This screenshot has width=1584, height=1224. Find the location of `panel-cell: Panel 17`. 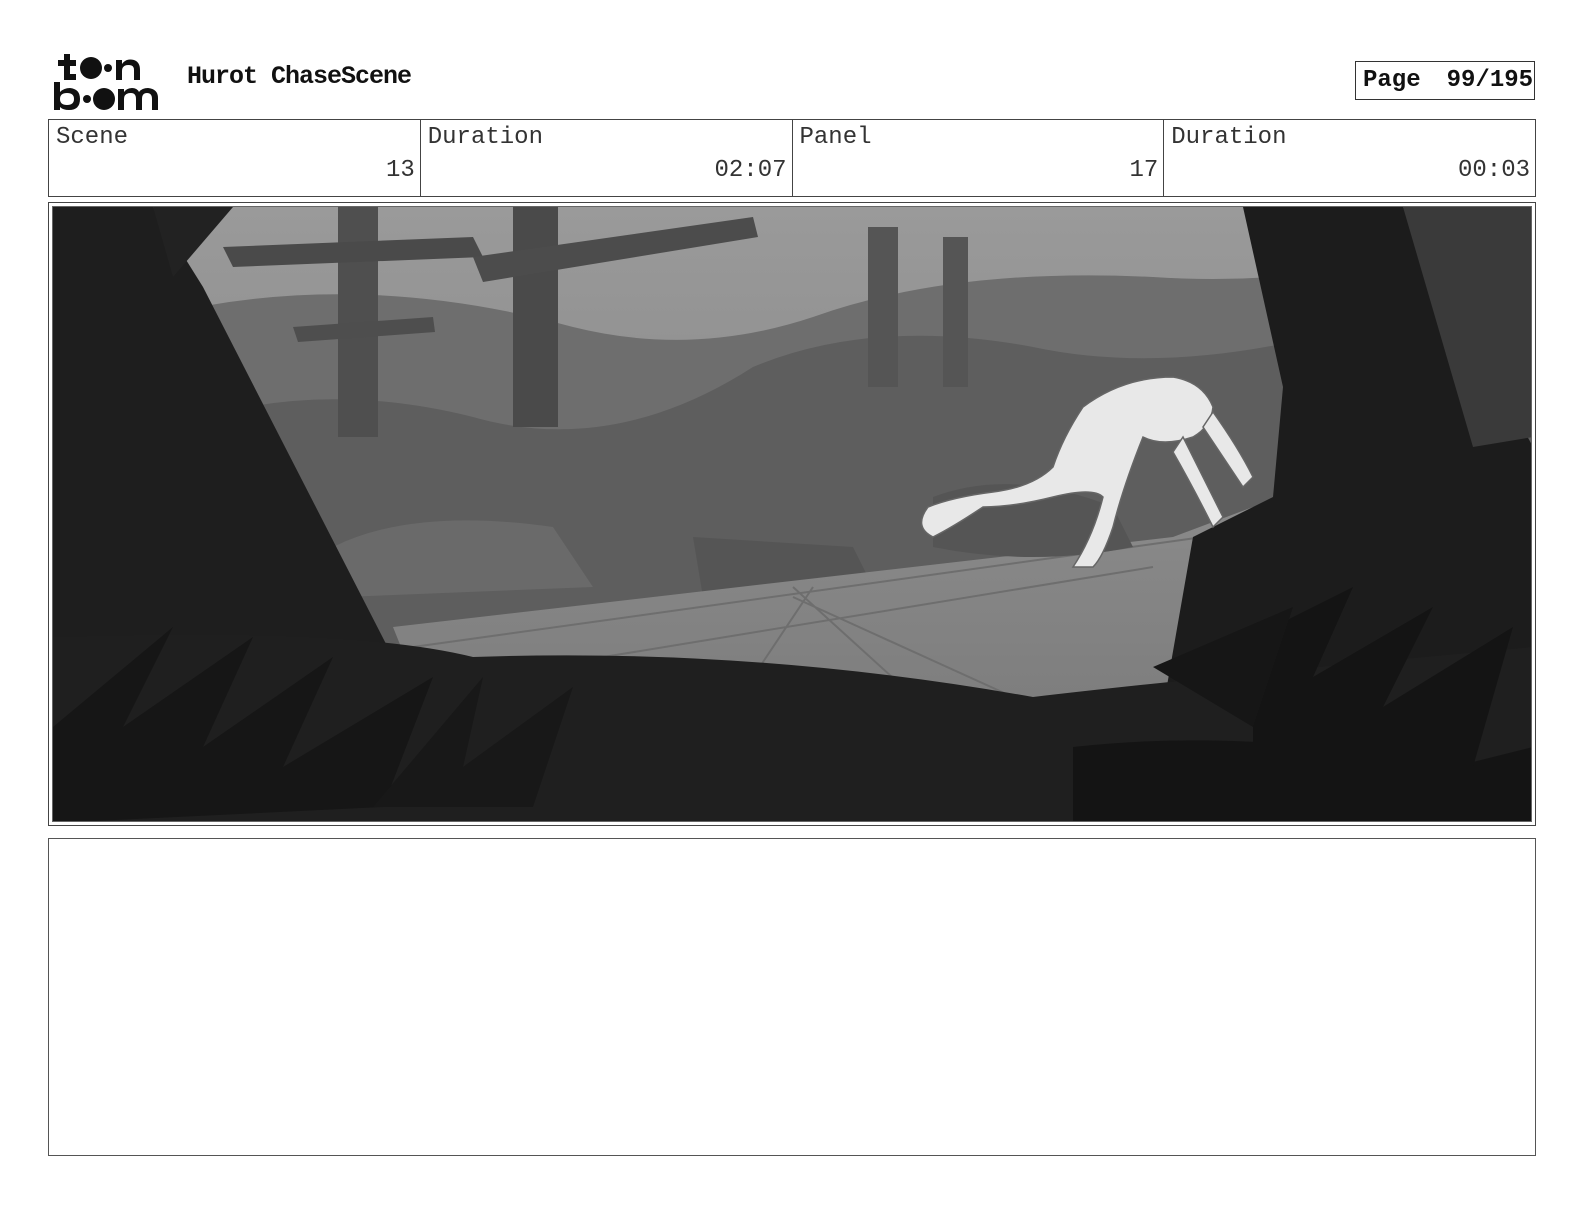

panel-cell: Panel 17 is located at coordinates (979, 158).